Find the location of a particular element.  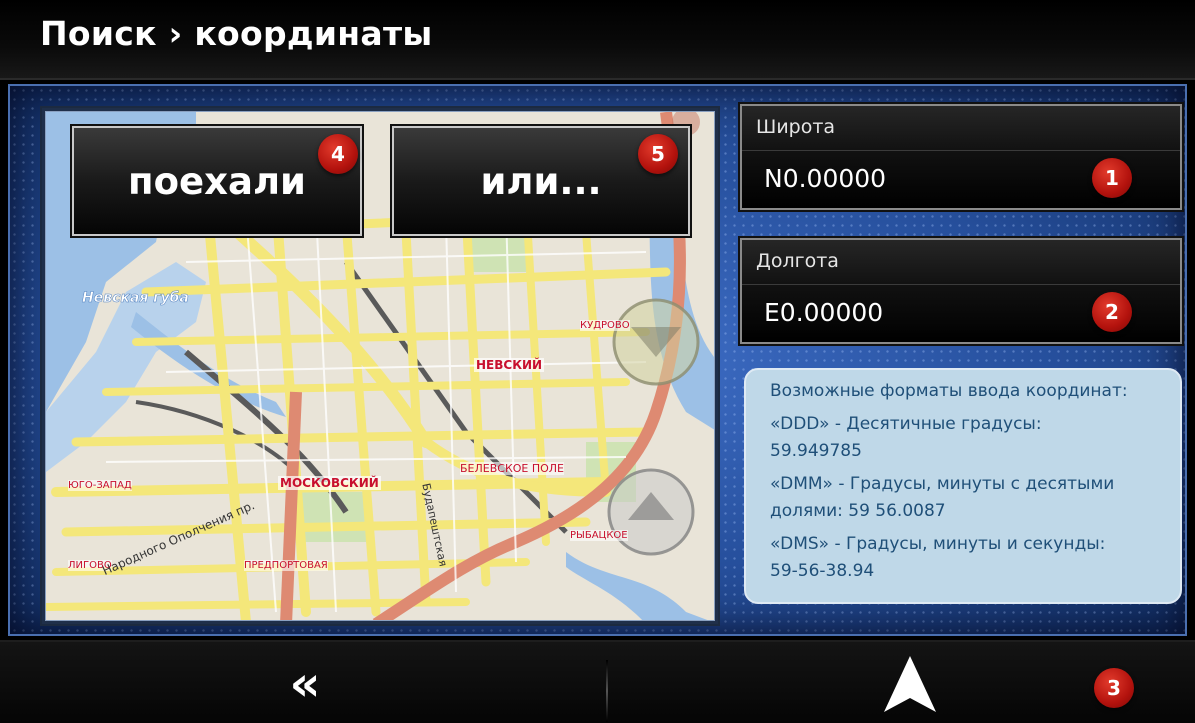

longitude-value: E0.00000 is located at coordinates (823, 312).